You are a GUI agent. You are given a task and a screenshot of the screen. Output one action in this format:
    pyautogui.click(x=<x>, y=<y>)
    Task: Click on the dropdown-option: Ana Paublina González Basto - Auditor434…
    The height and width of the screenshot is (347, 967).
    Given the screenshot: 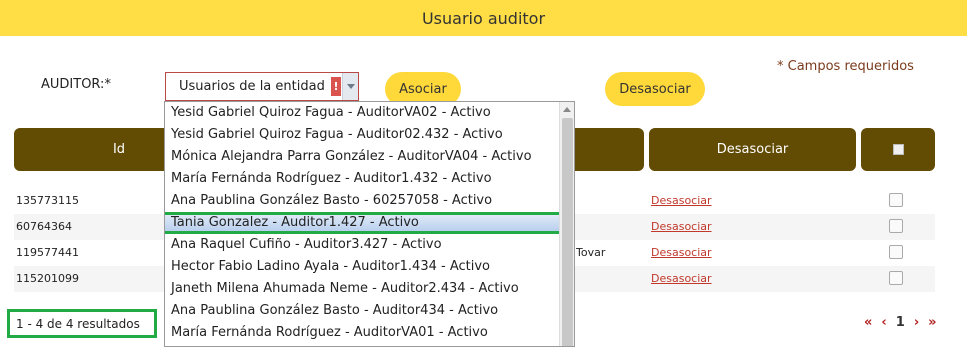 What is the action you would take?
    pyautogui.click(x=362, y=311)
    